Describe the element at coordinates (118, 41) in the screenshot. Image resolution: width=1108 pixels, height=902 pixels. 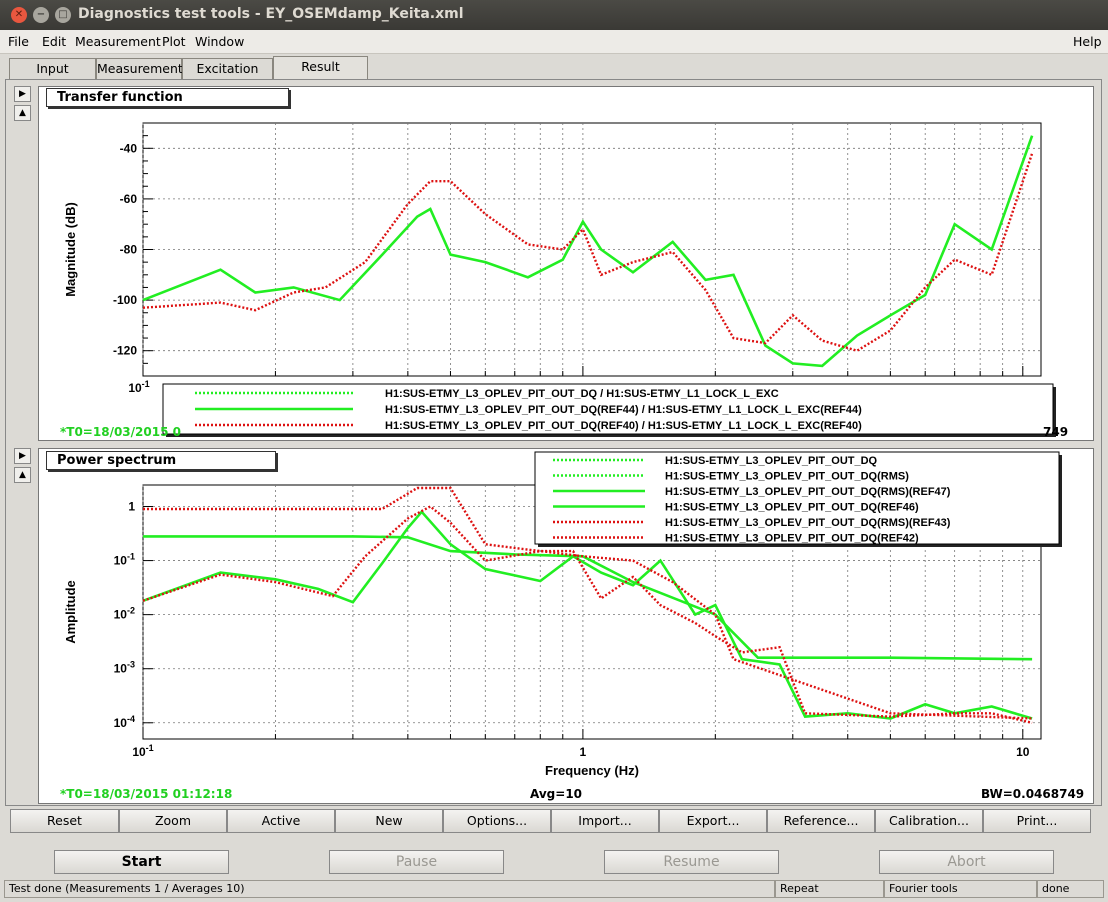
I see `menu-measurement: Measurement` at that location.